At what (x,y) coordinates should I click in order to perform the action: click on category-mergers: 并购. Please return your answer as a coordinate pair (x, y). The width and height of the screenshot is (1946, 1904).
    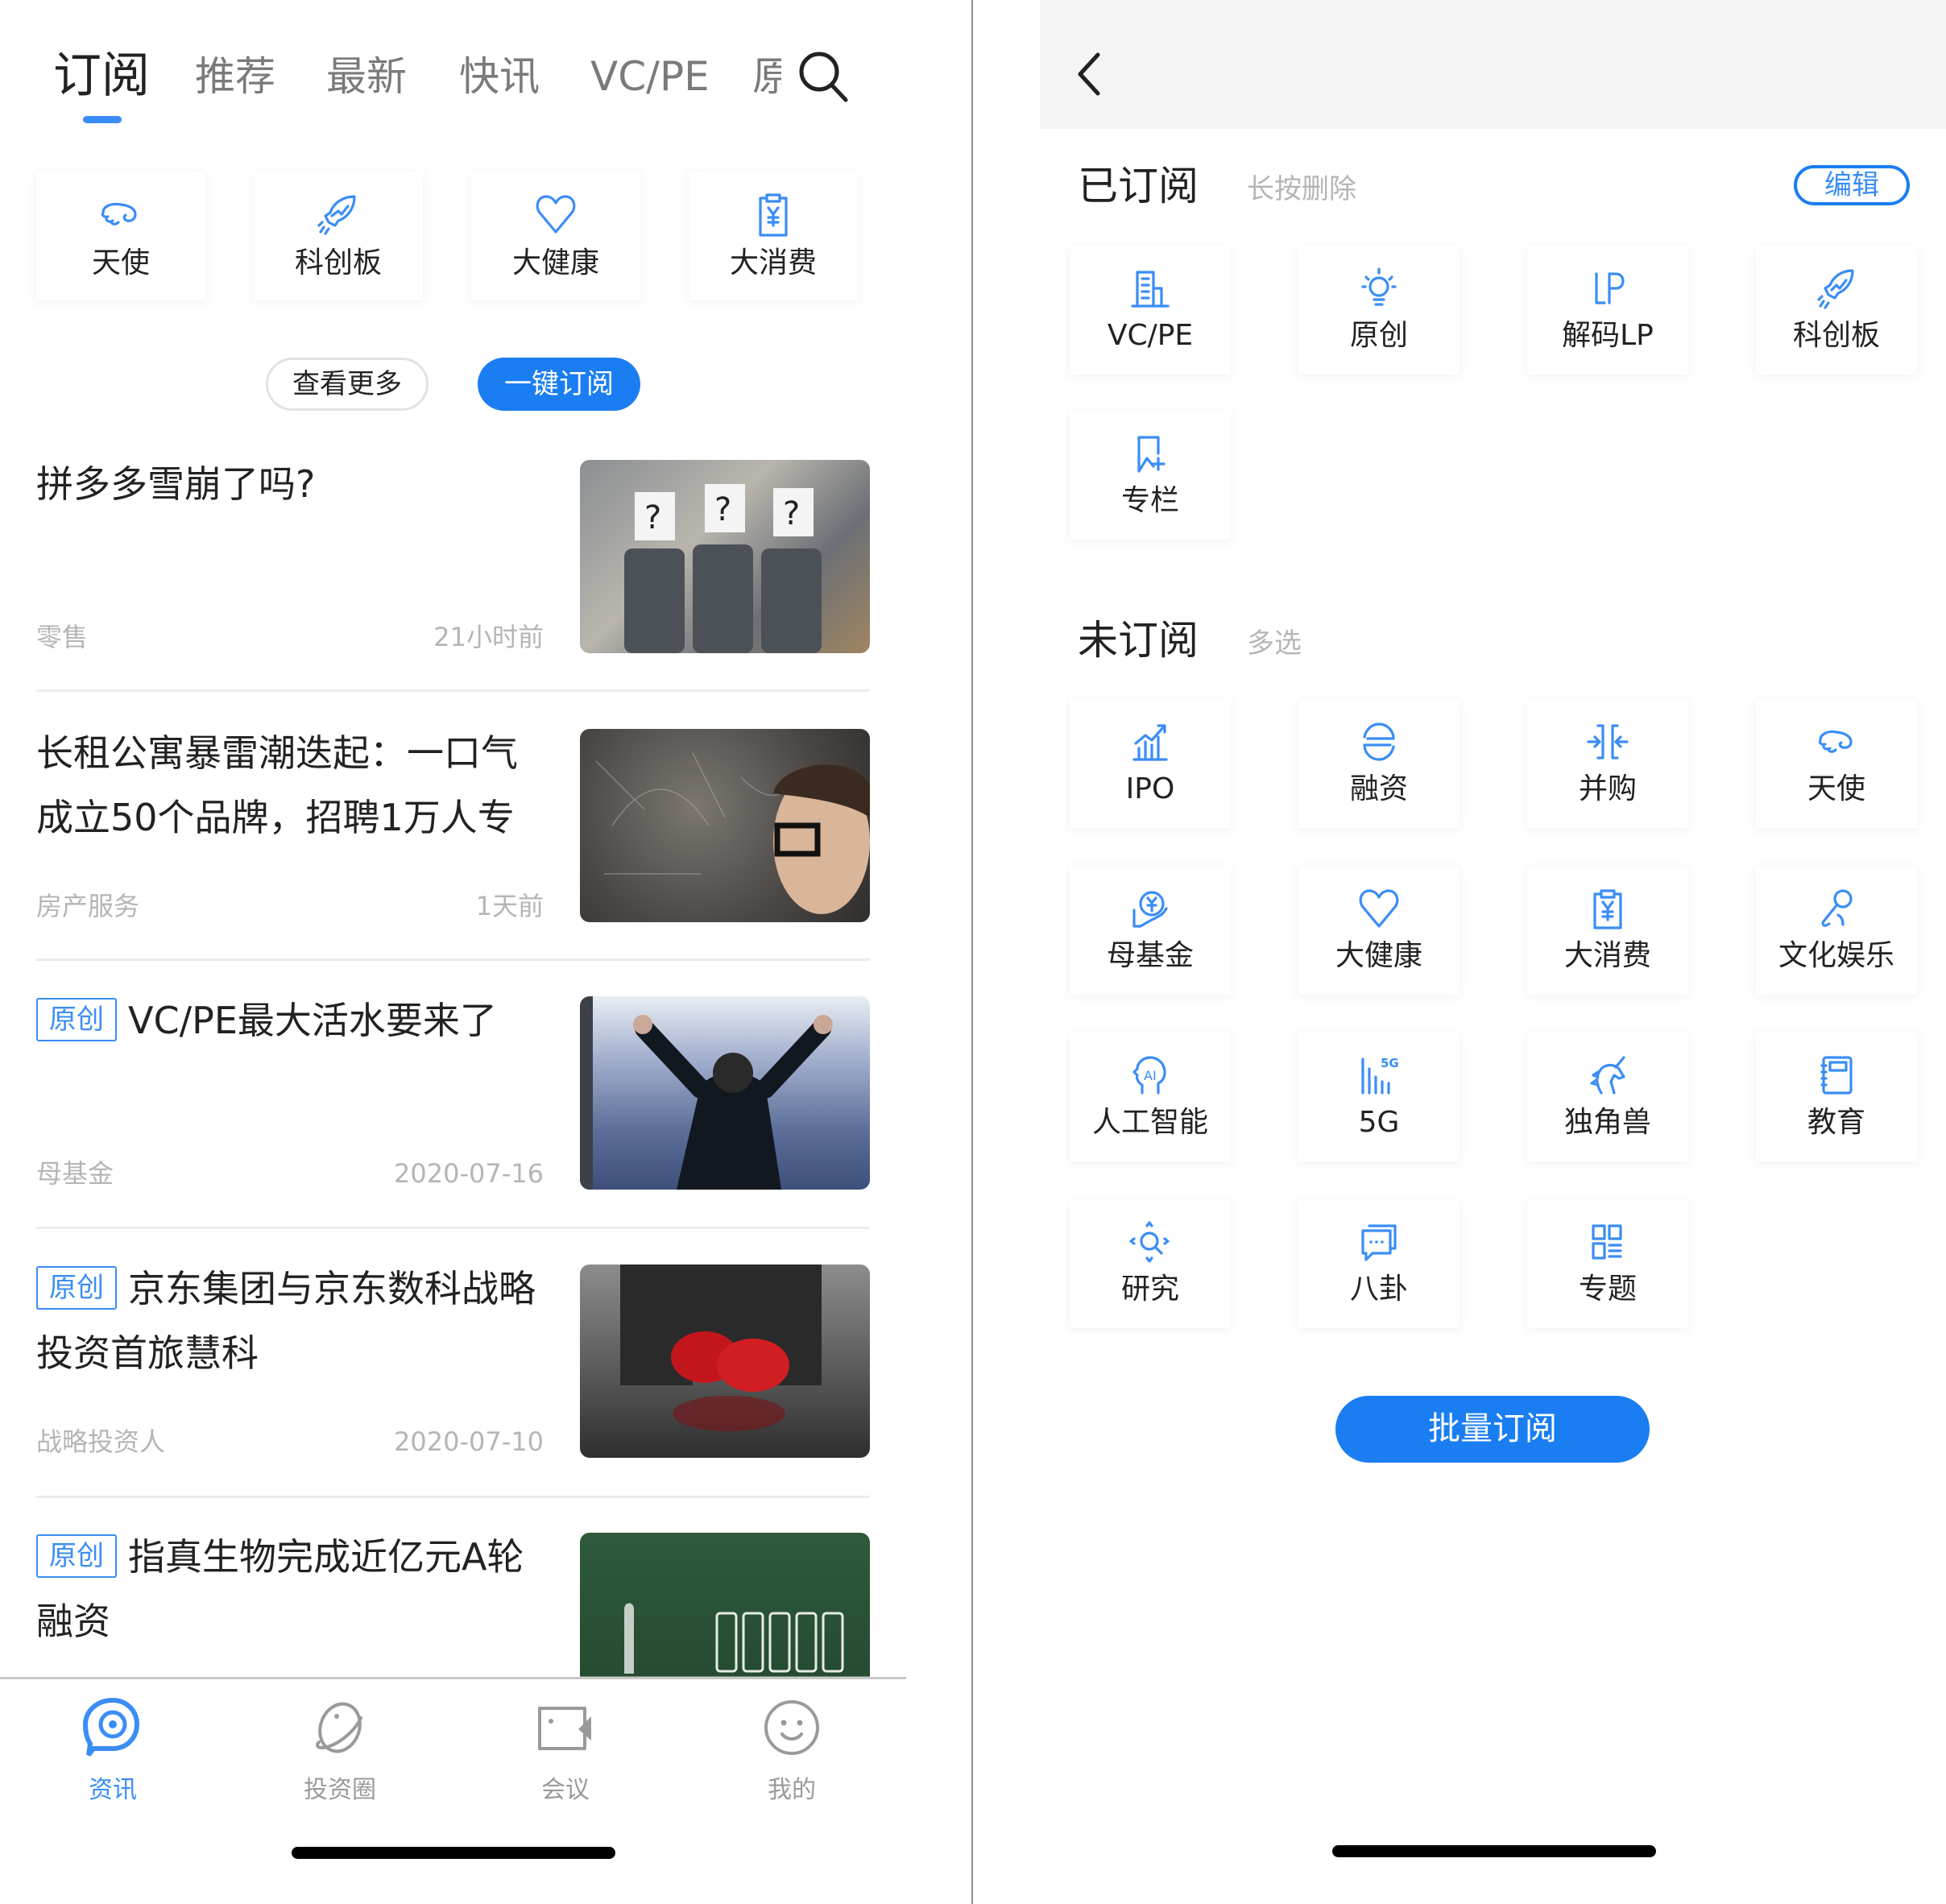
    Looking at the image, I should click on (1607, 763).